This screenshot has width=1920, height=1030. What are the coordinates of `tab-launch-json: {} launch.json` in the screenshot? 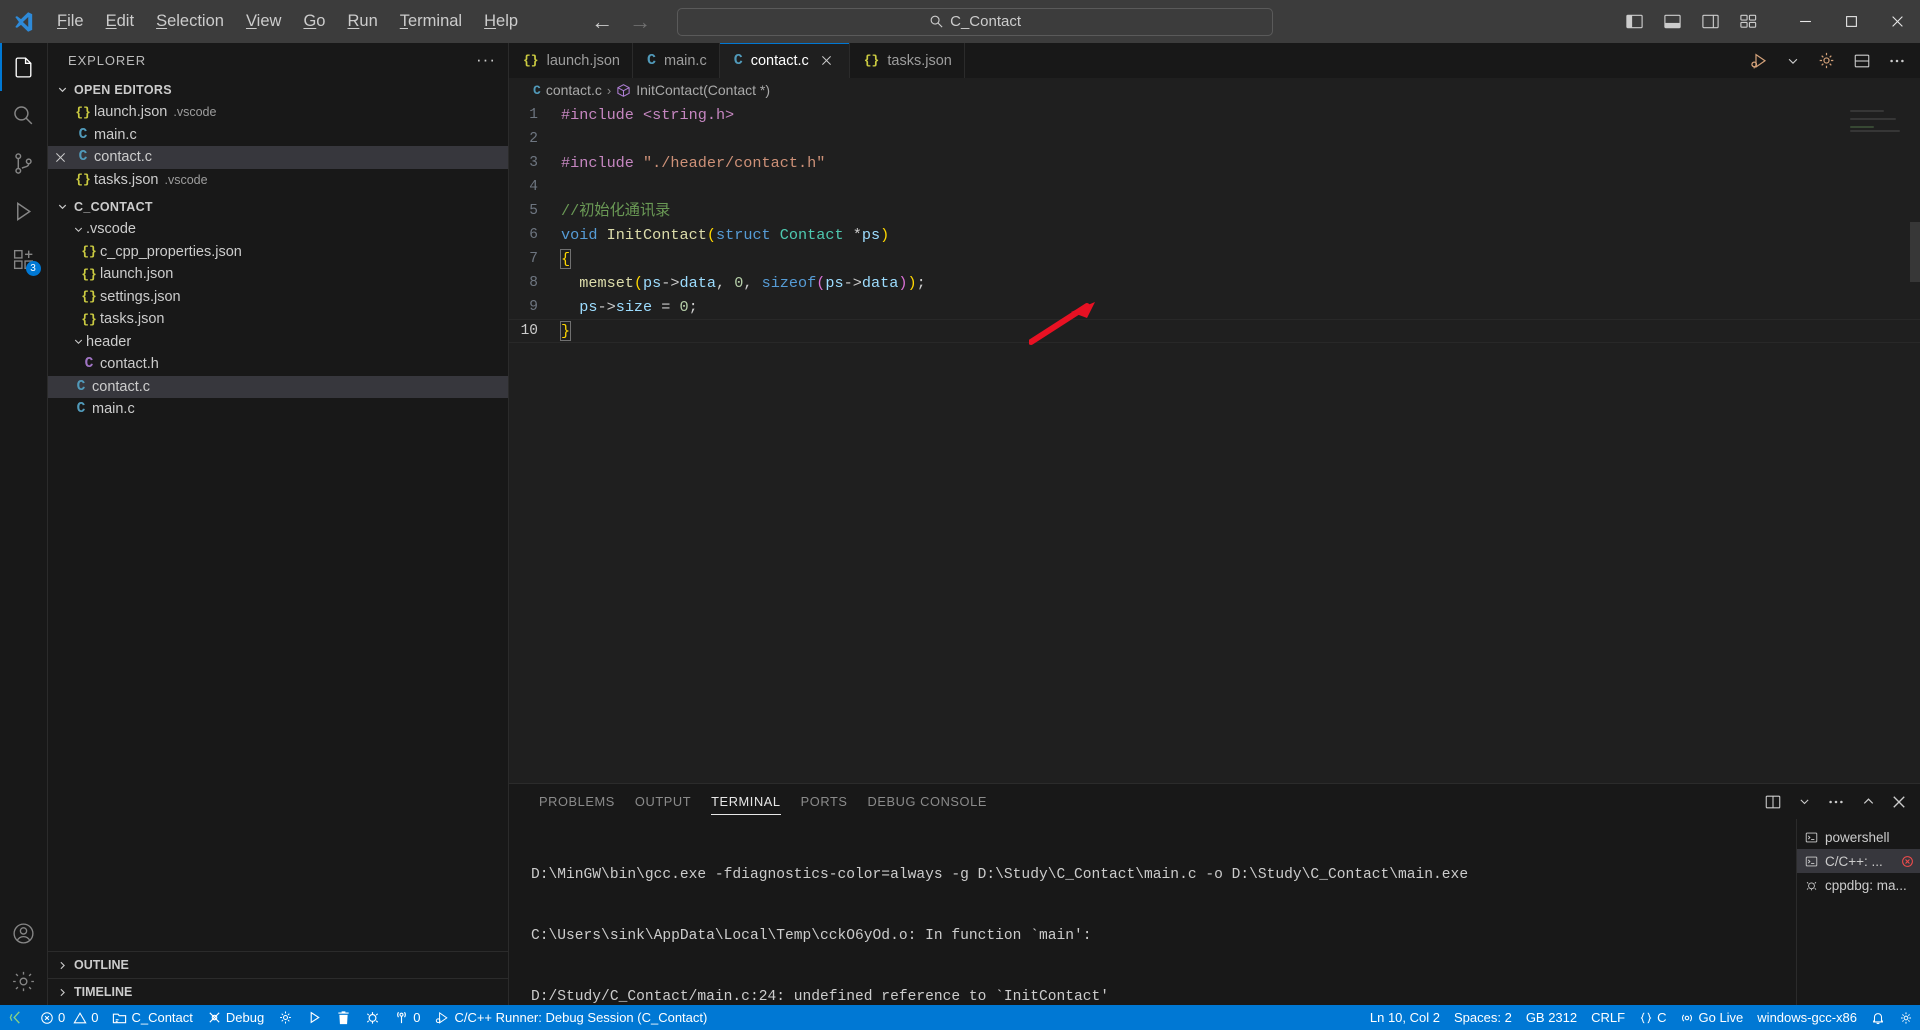 It's located at (571, 60).